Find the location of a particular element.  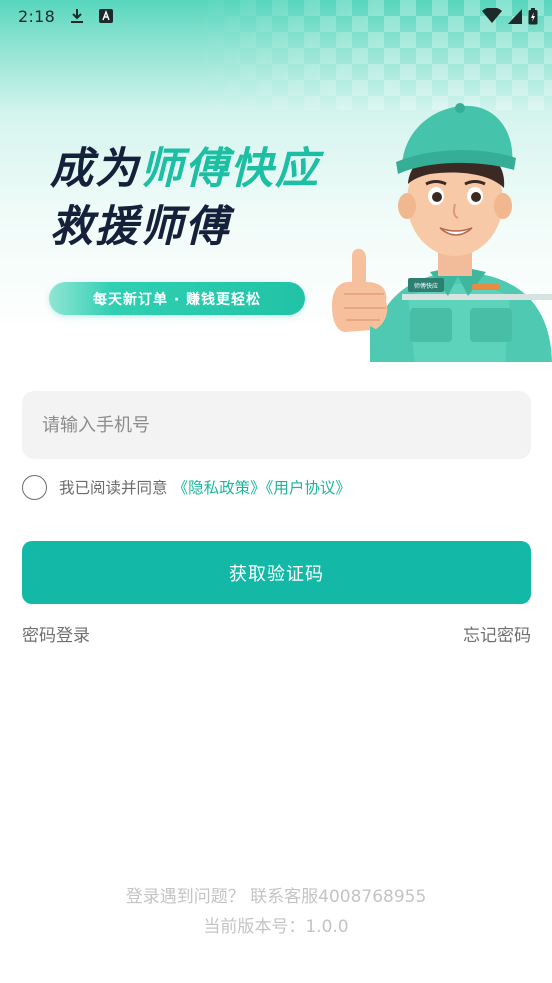

banner-headline: 成为师傅快应 救援师傅 is located at coordinates (185, 198).